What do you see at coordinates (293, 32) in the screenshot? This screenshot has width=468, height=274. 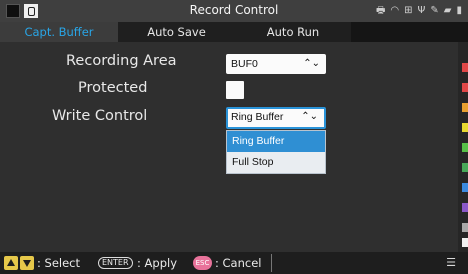 I see `tab-auto-run: Auto Run` at bounding box center [293, 32].